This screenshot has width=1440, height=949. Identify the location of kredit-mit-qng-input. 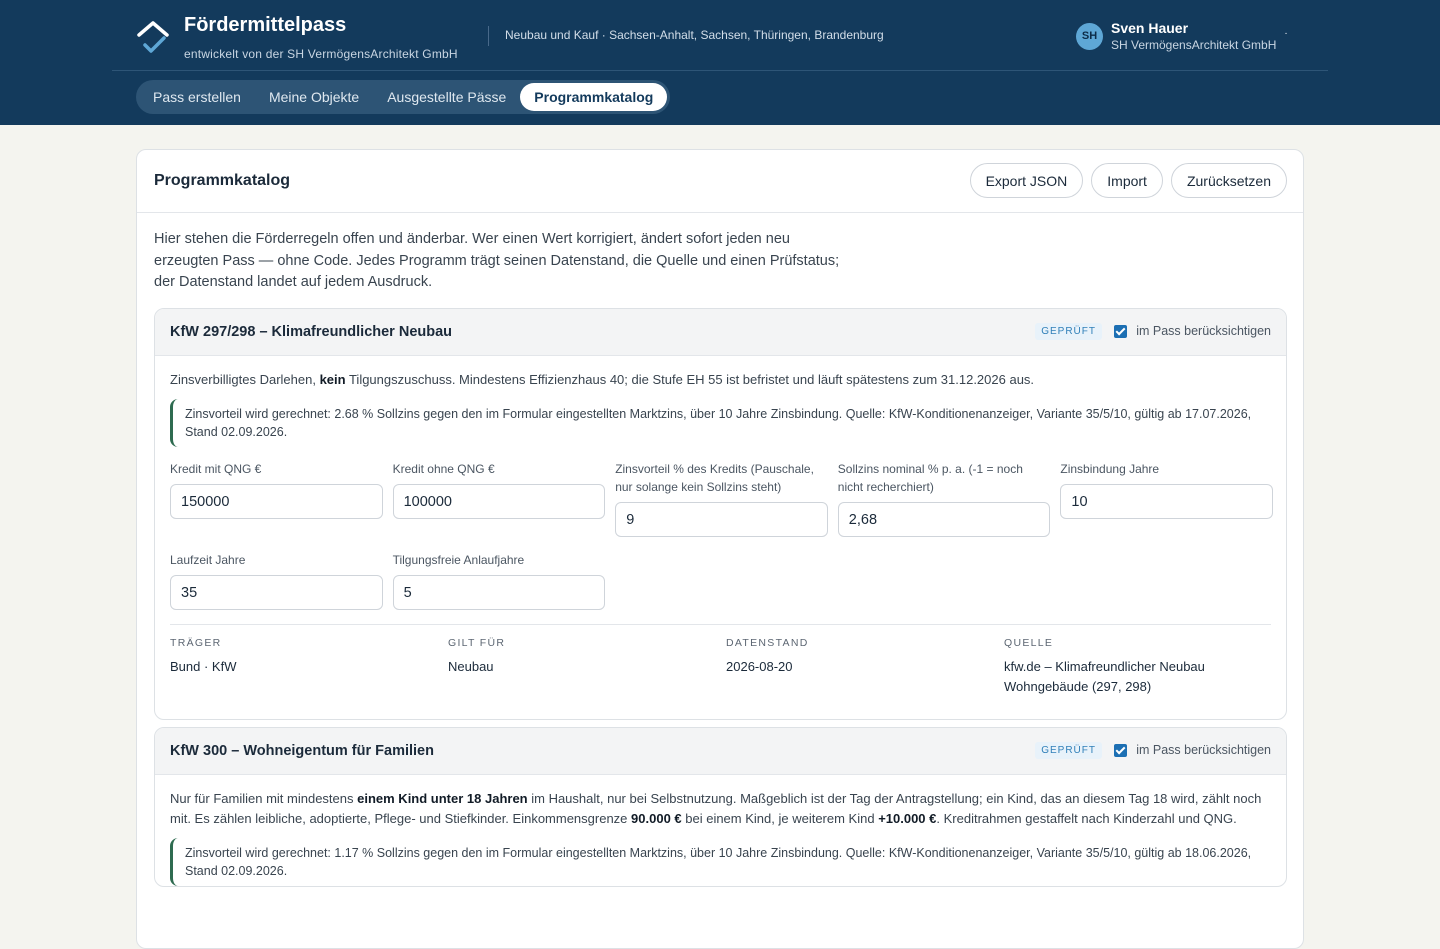
(276, 501).